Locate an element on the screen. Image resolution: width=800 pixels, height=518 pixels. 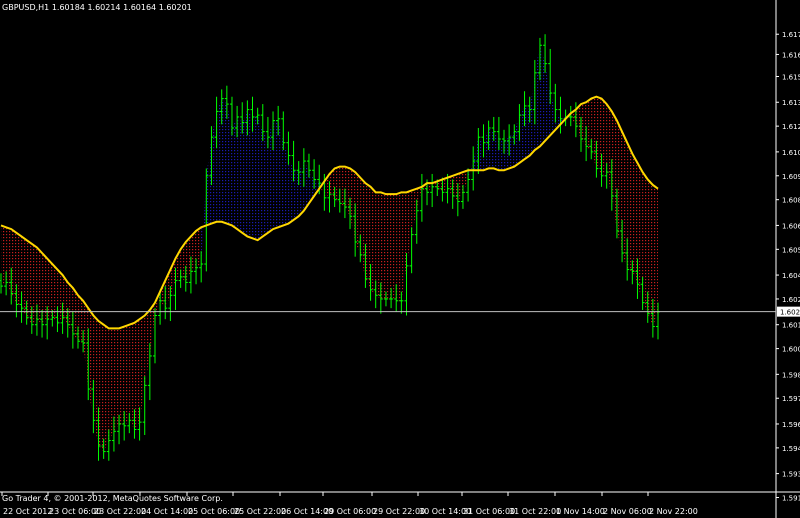
y-tick-label: 1.593 is located at coordinates (791, 475).